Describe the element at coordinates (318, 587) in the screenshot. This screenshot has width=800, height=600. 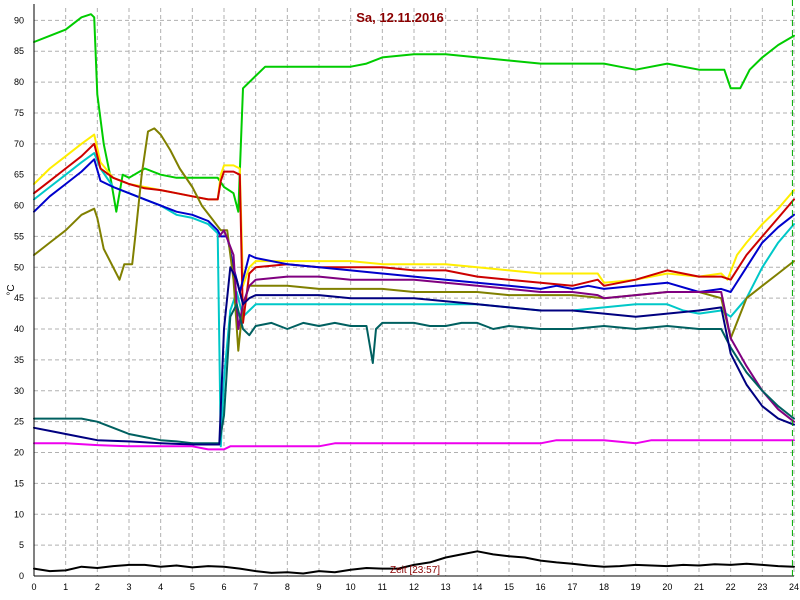
I see `x-tick-label-9: 9` at that location.